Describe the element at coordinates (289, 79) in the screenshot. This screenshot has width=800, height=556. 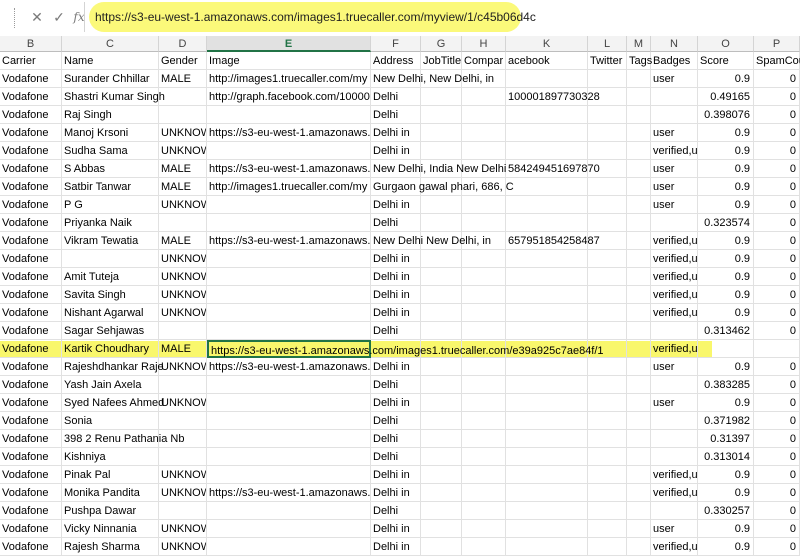
I see `table-cell: http://images1.truecaller.com/my` at that location.